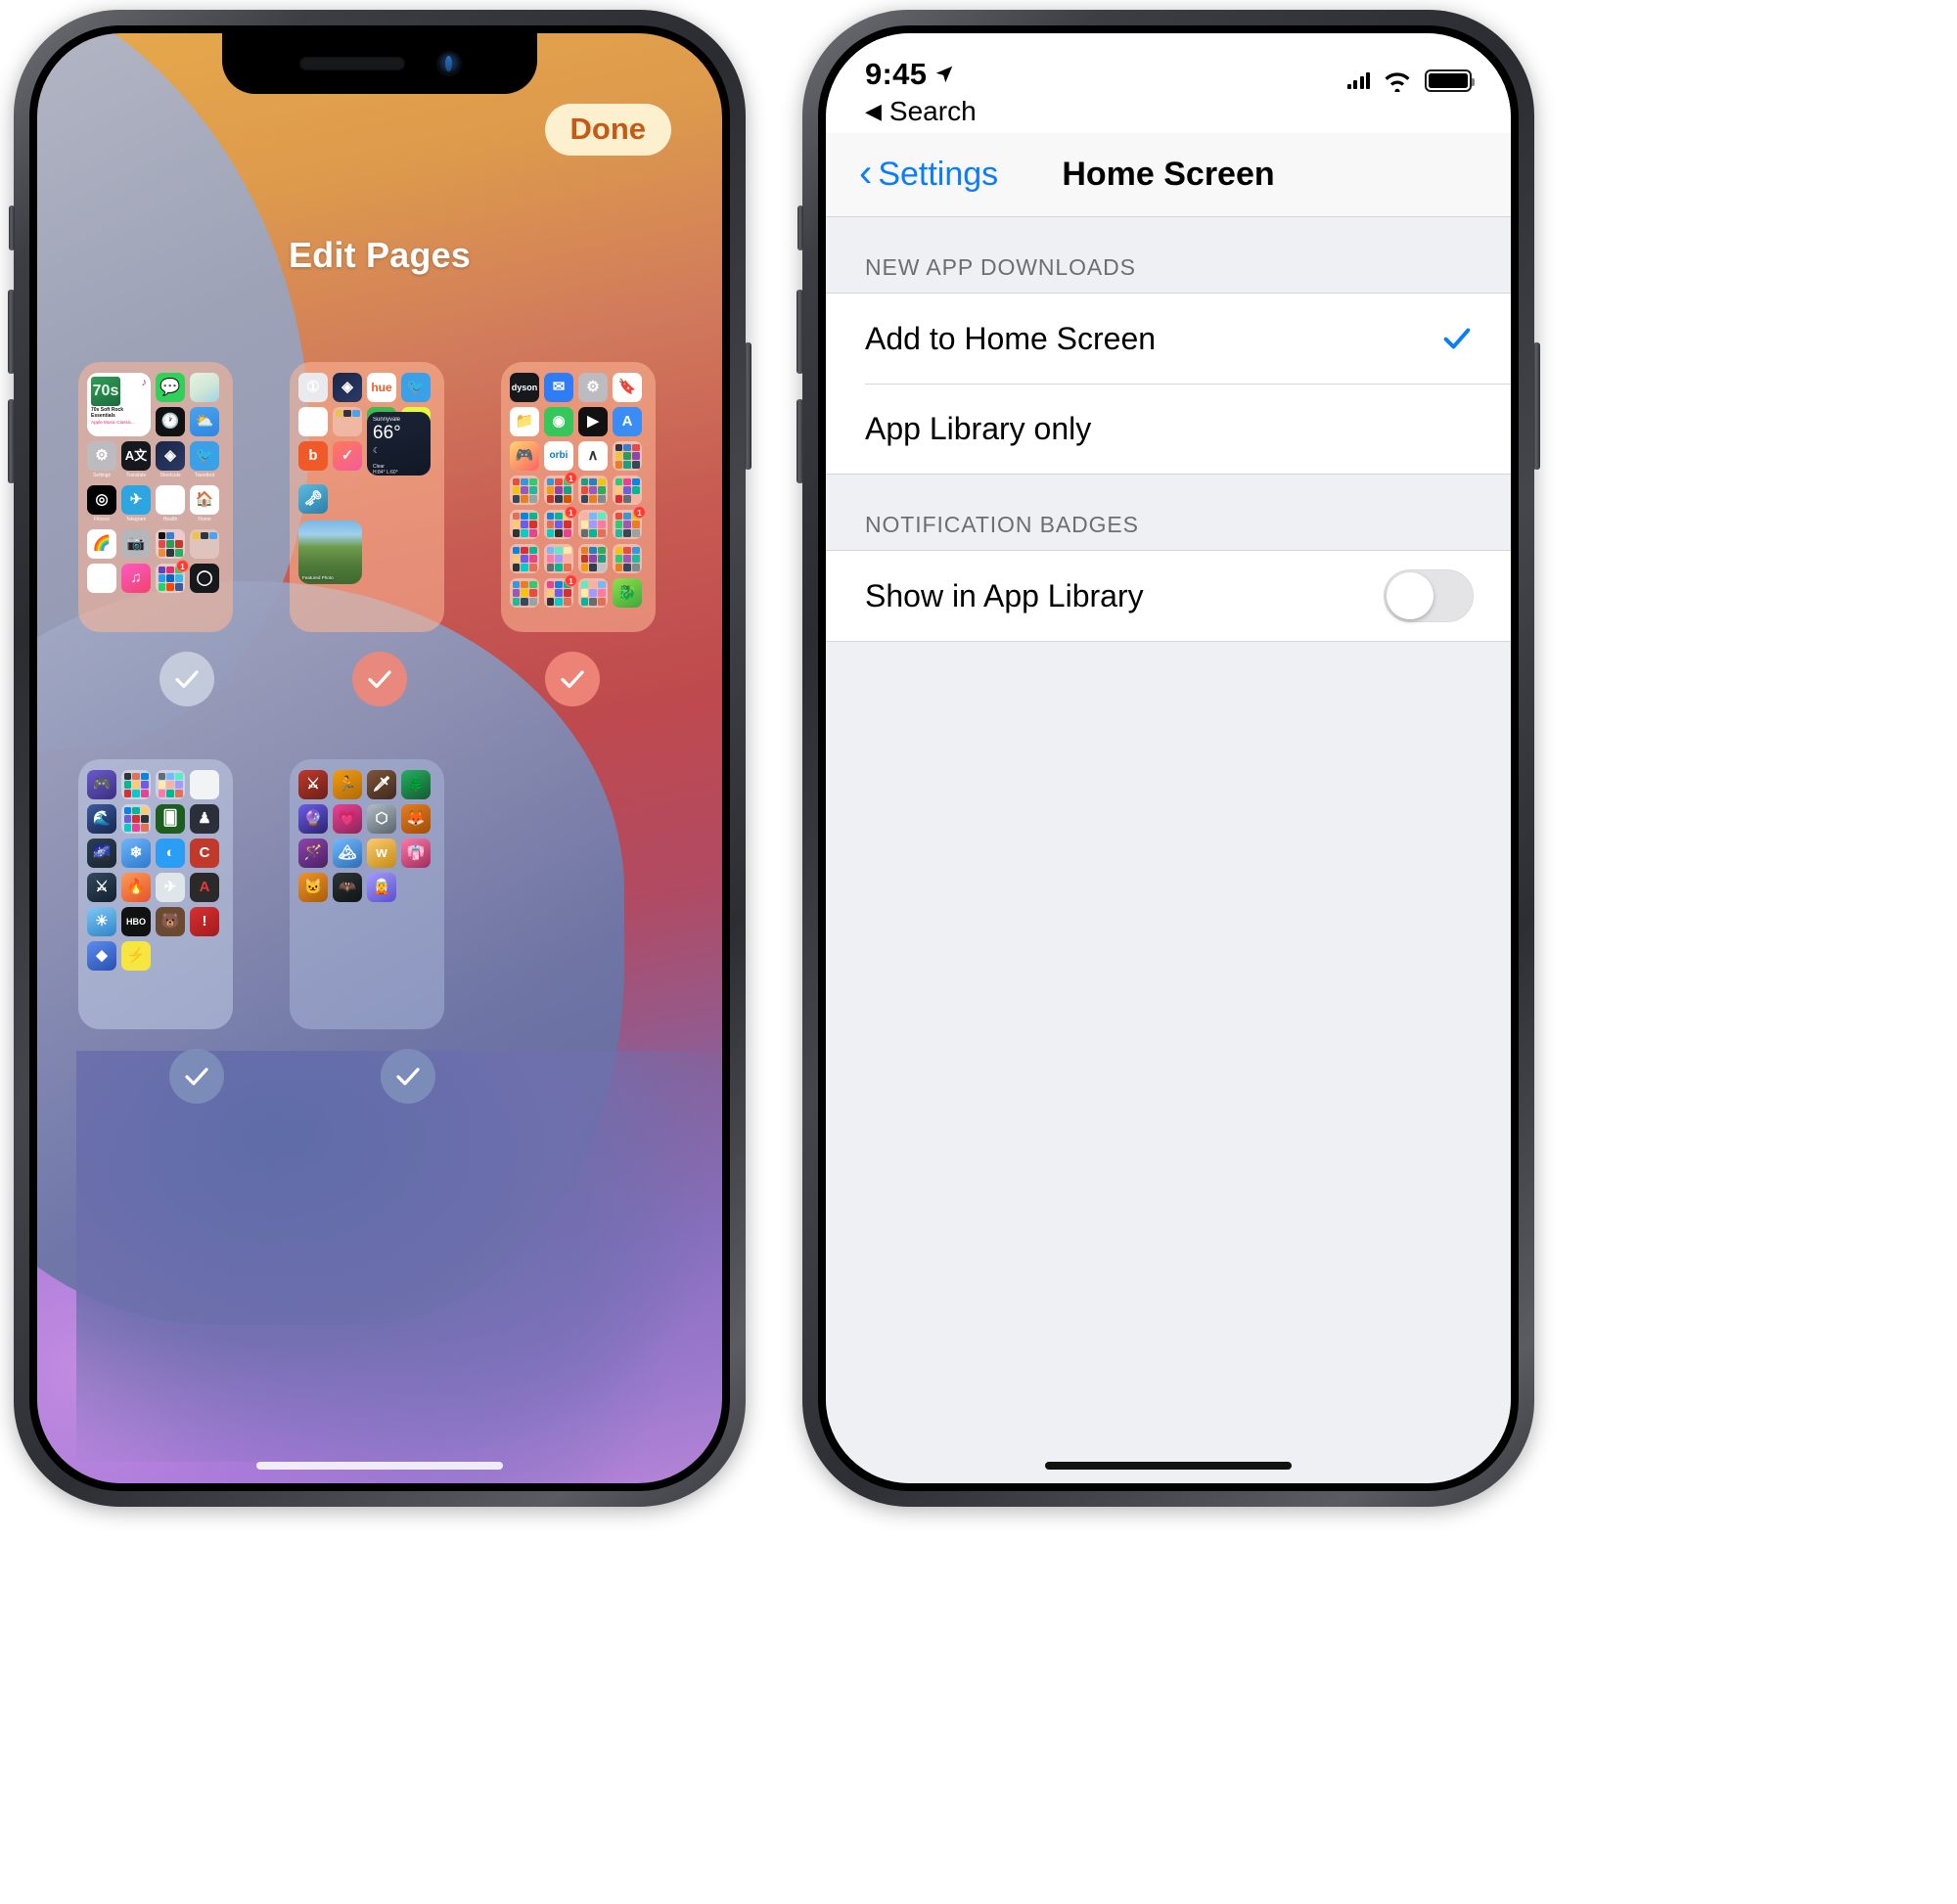 The height and width of the screenshot is (1904, 1957). Describe the element at coordinates (929, 173) in the screenshot. I see `back-button: ‹ Settings` at that location.